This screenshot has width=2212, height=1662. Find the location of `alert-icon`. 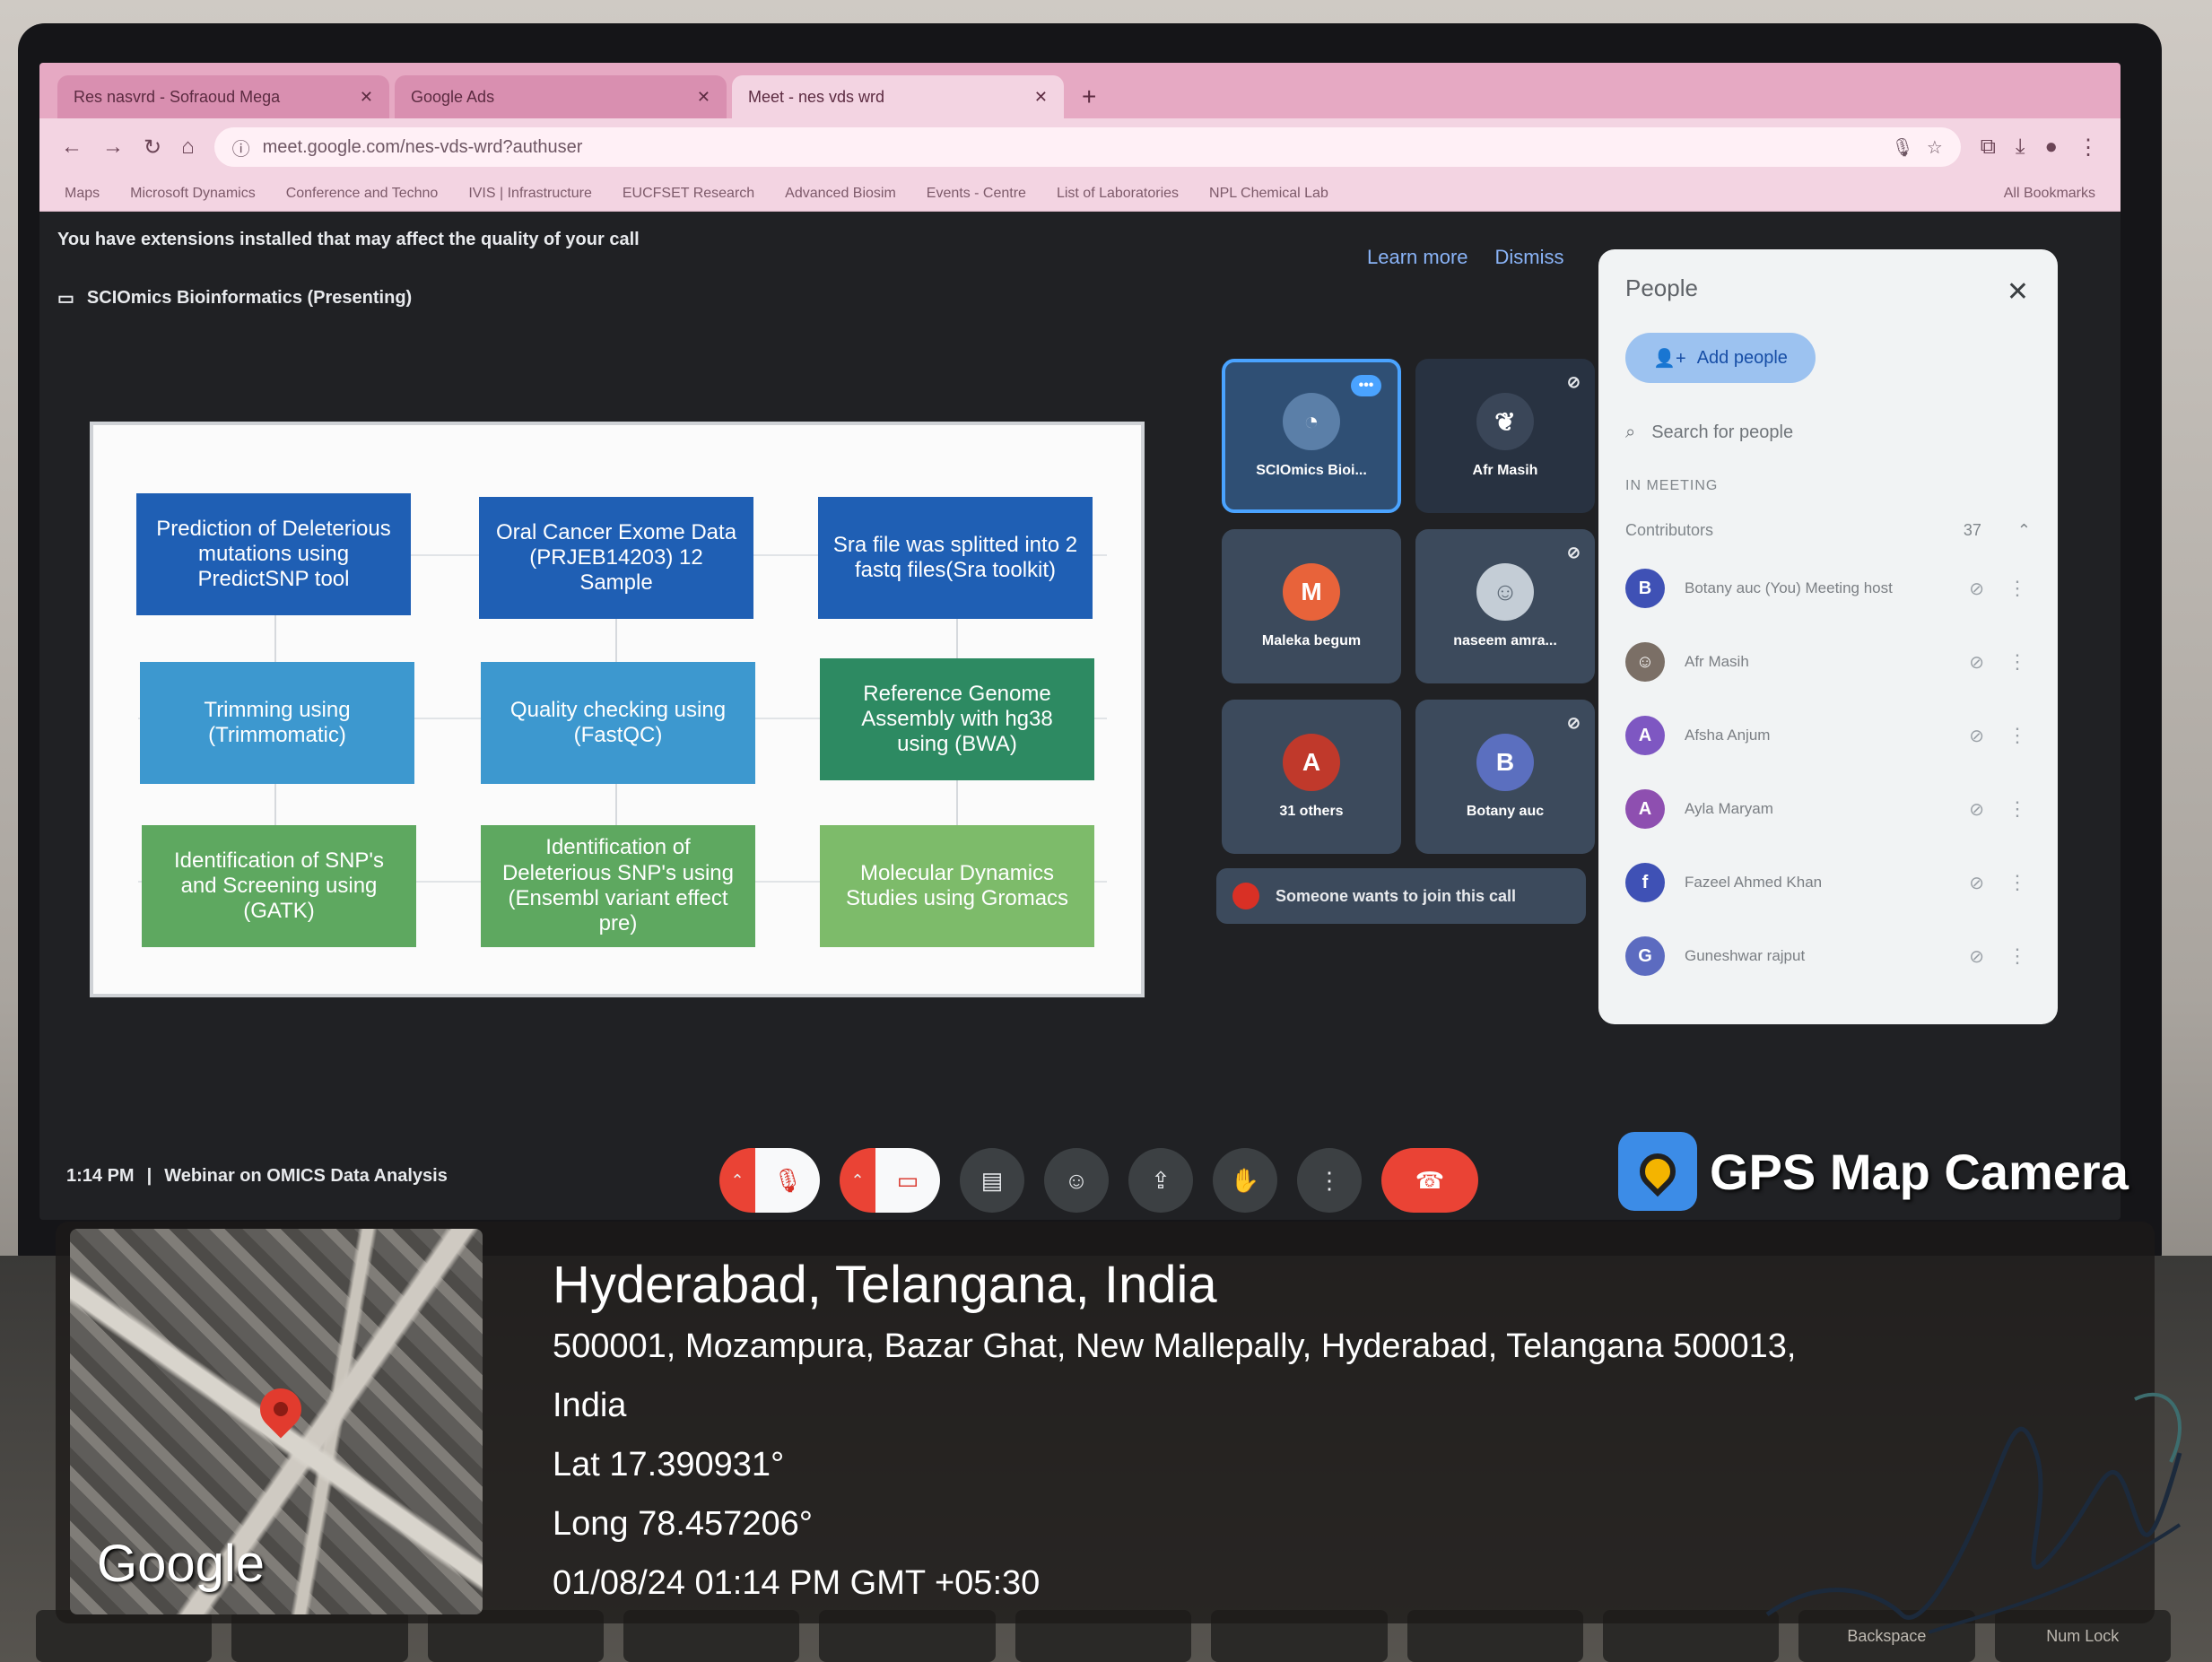

alert-icon is located at coordinates (1246, 896).